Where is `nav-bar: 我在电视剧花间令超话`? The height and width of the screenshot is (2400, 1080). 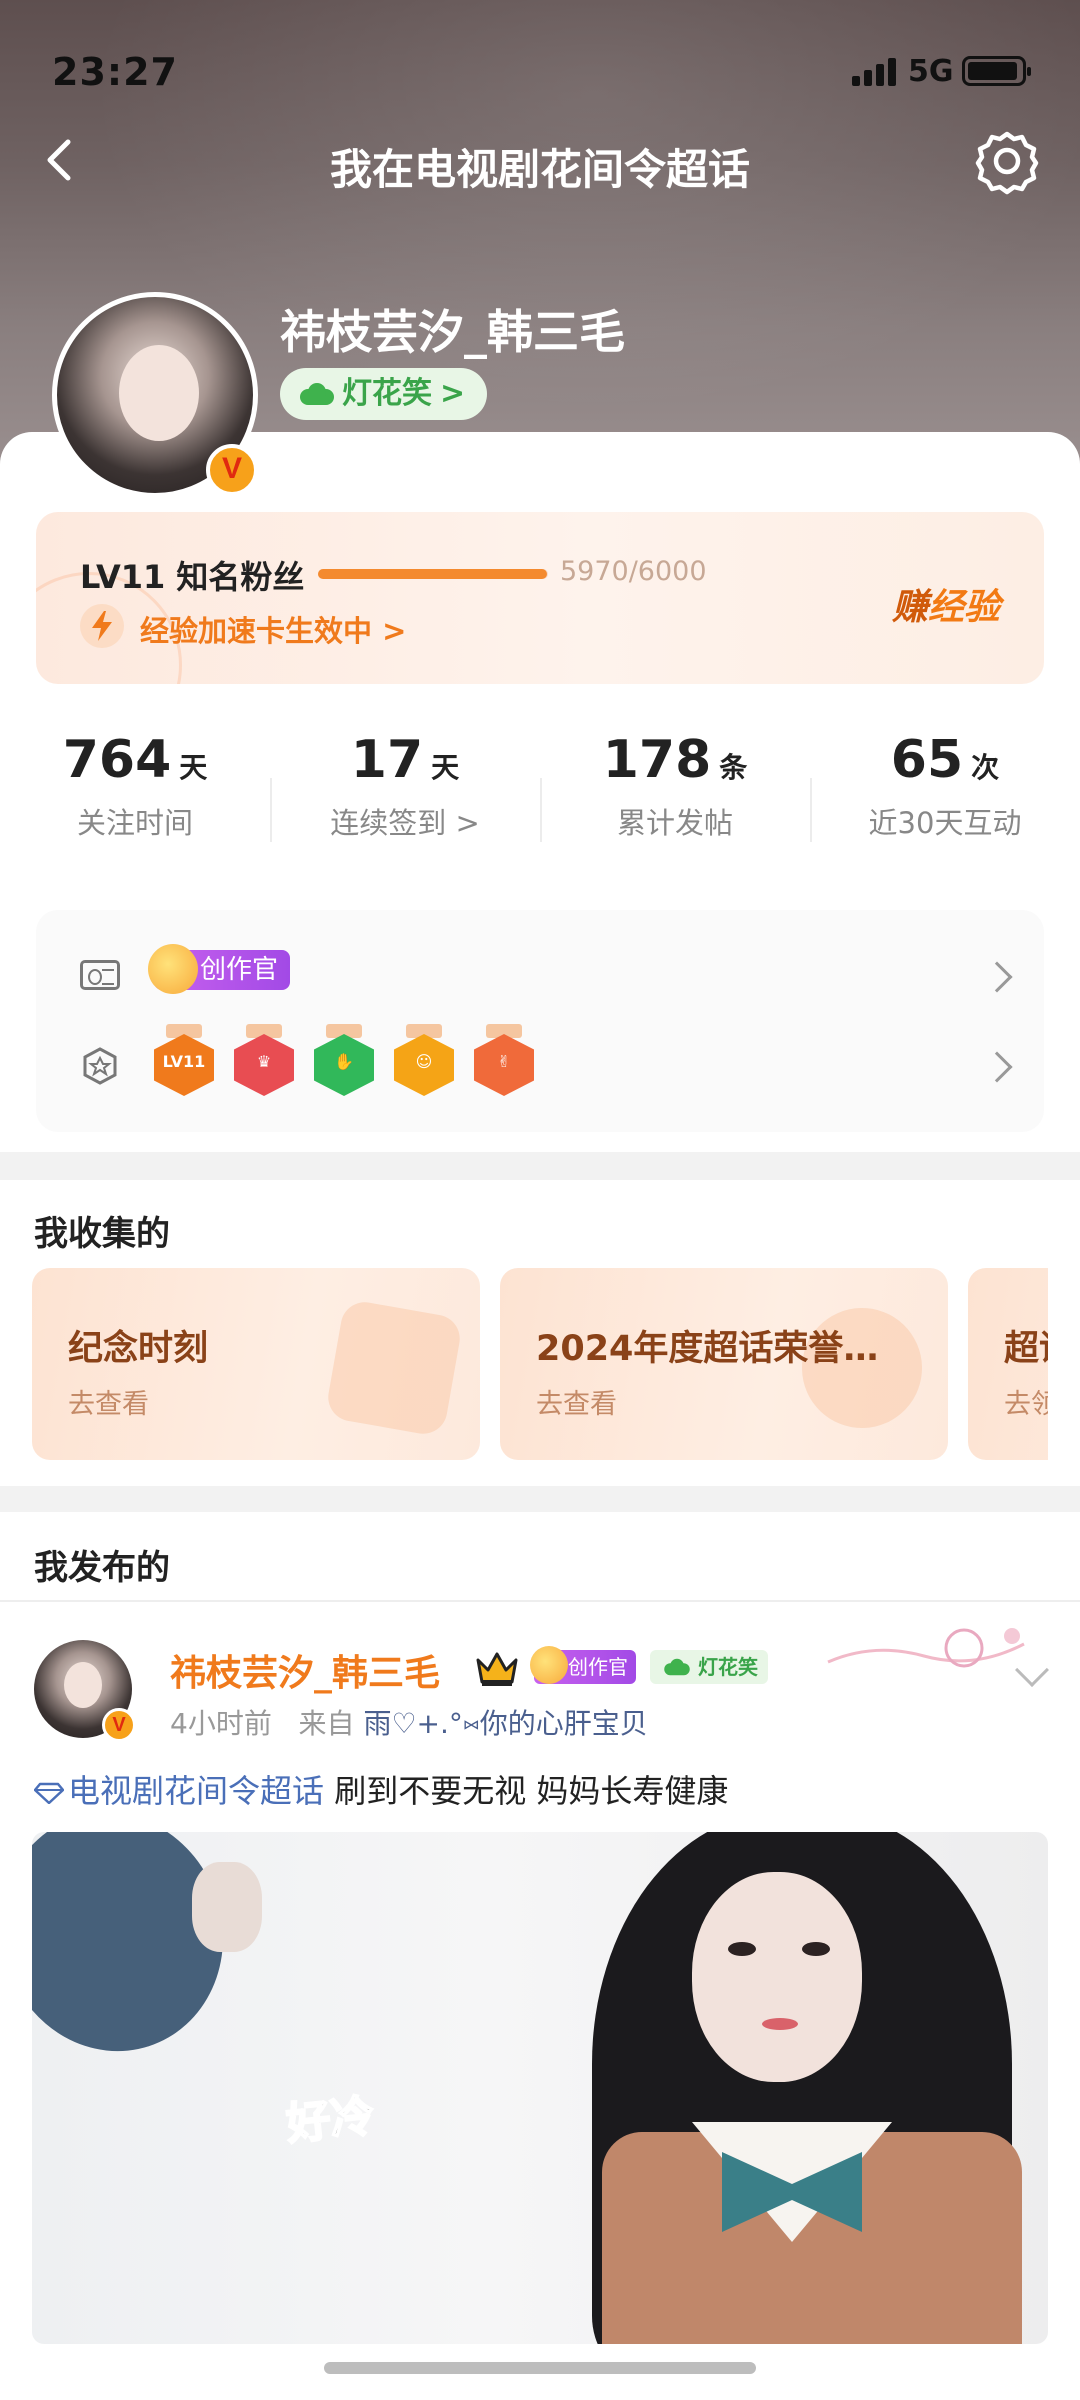 nav-bar: 我在电视剧花间令超话 is located at coordinates (540, 160).